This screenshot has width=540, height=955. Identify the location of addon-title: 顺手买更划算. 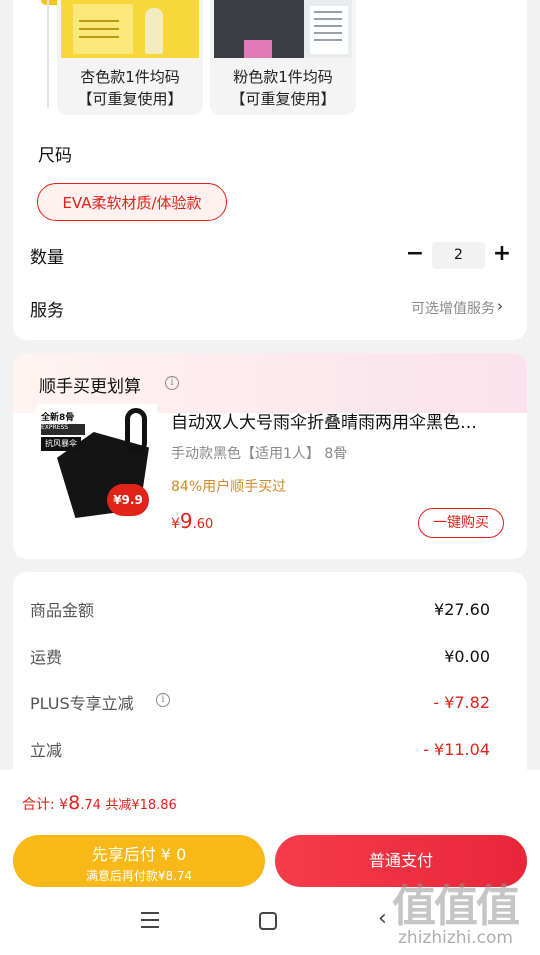
(90, 387).